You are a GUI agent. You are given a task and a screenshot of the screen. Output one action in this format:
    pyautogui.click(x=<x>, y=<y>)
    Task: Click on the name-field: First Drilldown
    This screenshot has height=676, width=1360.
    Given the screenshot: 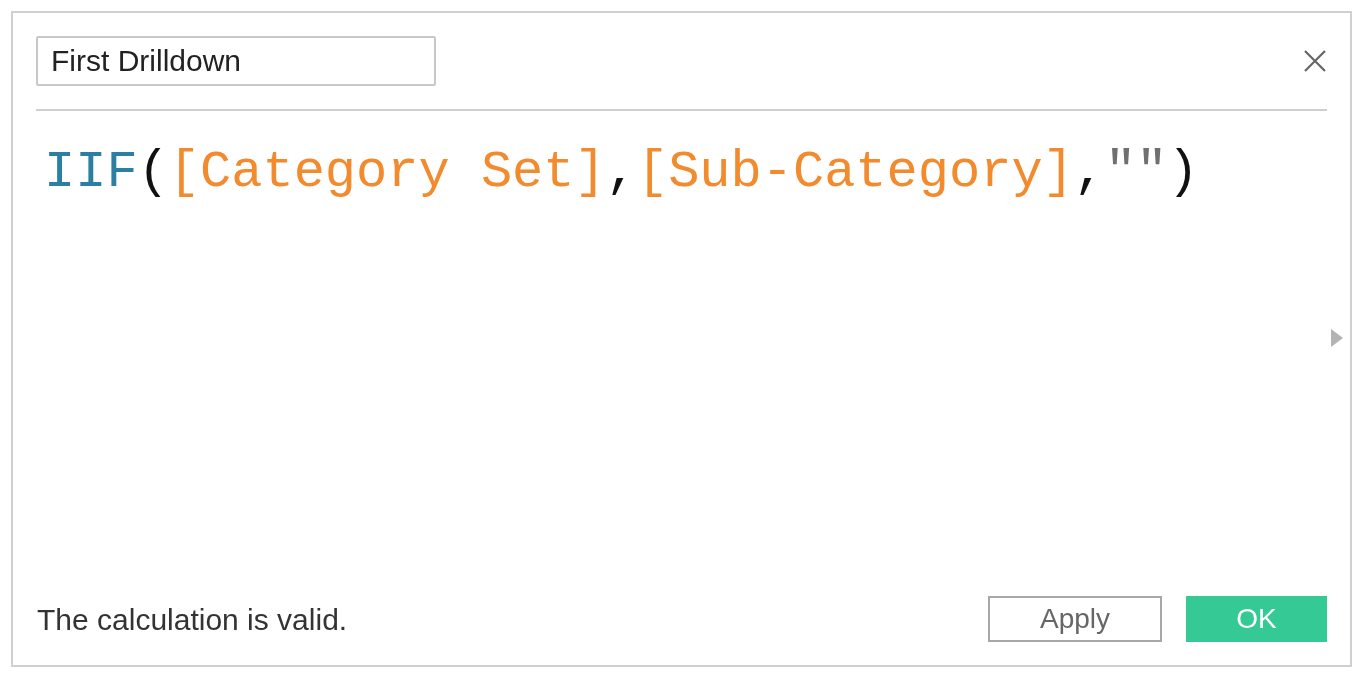 What is the action you would take?
    pyautogui.click(x=236, y=61)
    